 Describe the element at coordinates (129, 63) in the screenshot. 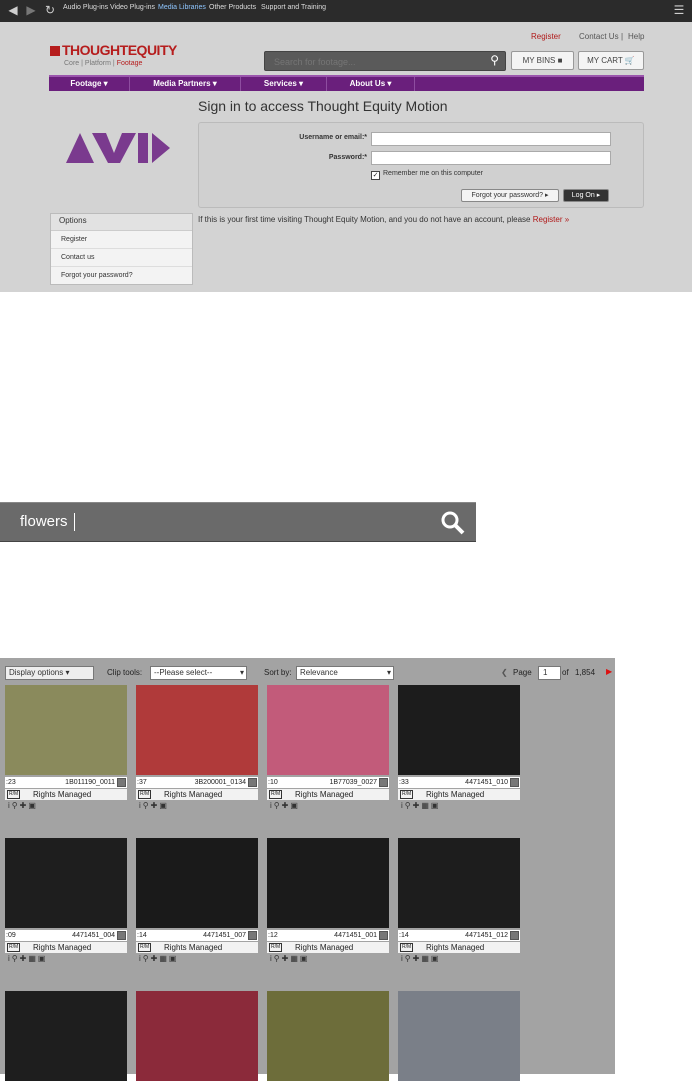

I see `logo-footage: Footage` at that location.